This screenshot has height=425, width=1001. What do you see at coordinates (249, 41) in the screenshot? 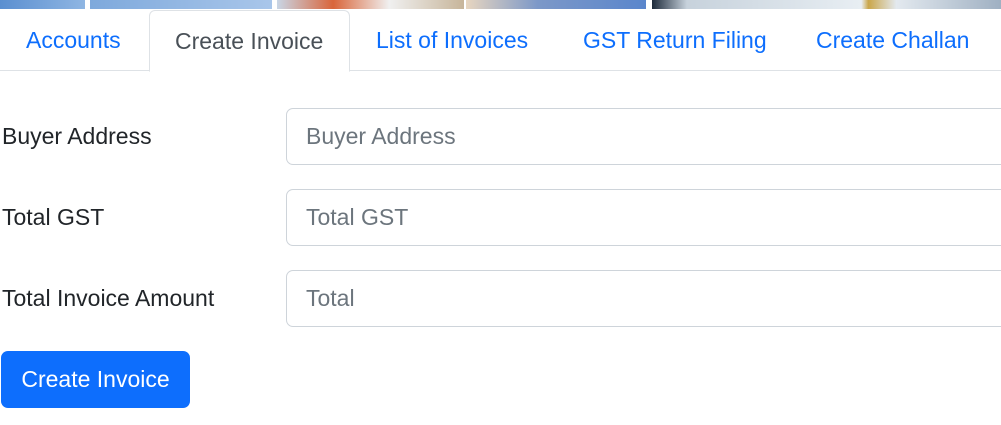
I see `tab-create-invoice: Create Invoice` at bounding box center [249, 41].